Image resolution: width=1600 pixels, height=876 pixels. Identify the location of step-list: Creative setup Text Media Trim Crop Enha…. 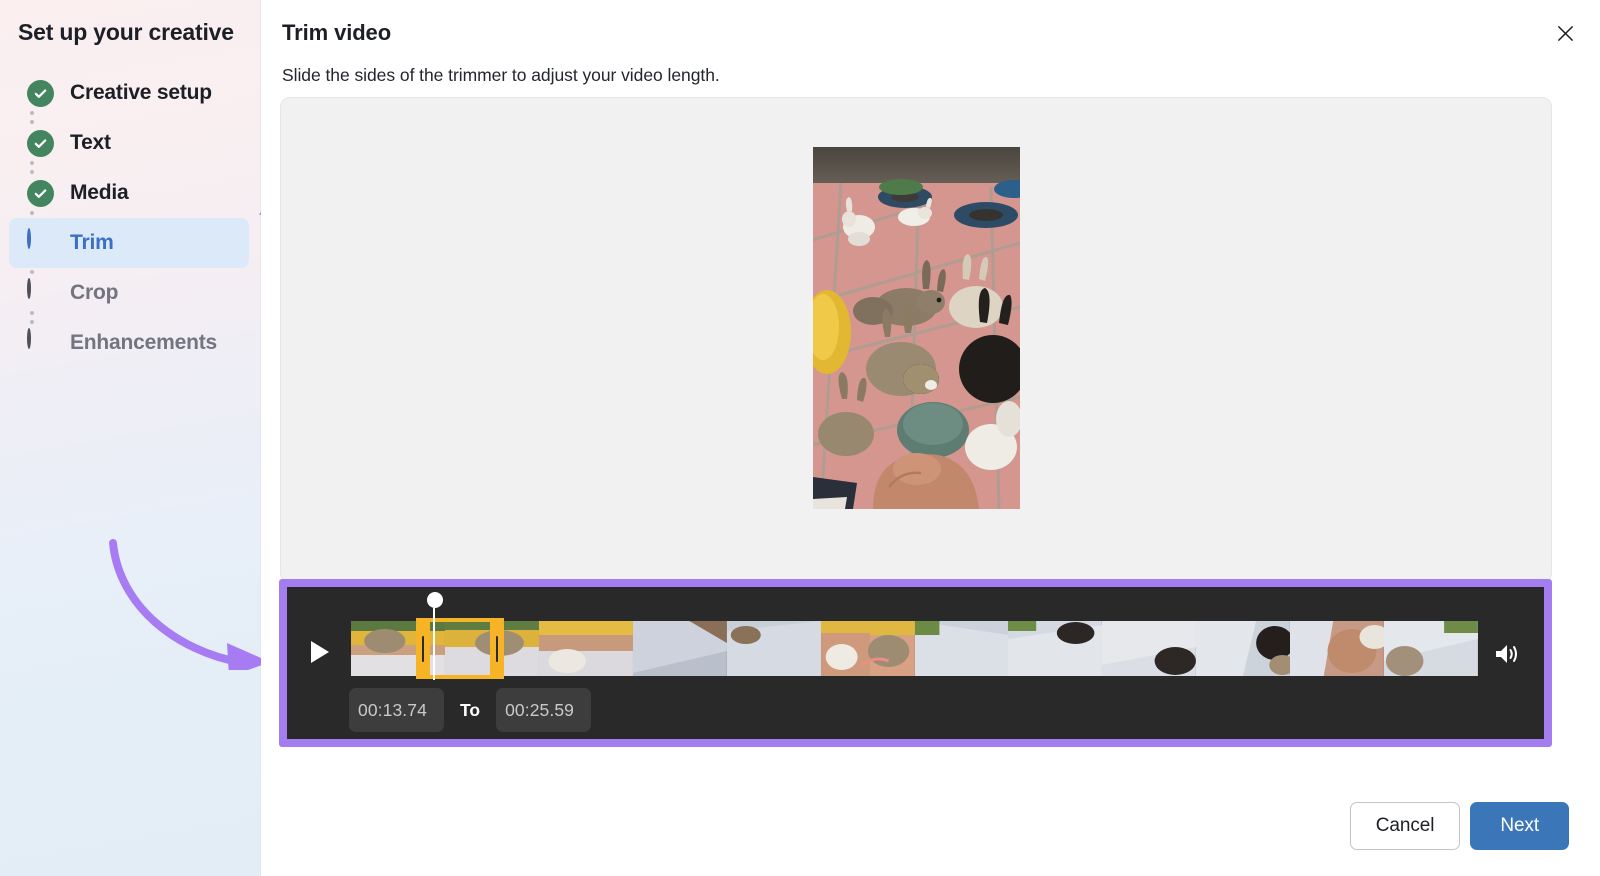
(130, 218).